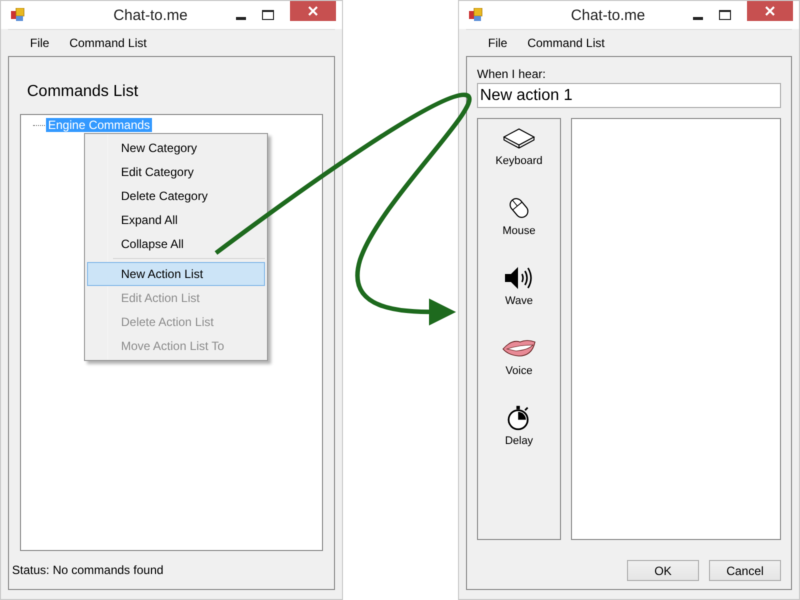 This screenshot has height=600, width=800. What do you see at coordinates (519, 161) in the screenshot?
I see `tool-label: Keyboard` at bounding box center [519, 161].